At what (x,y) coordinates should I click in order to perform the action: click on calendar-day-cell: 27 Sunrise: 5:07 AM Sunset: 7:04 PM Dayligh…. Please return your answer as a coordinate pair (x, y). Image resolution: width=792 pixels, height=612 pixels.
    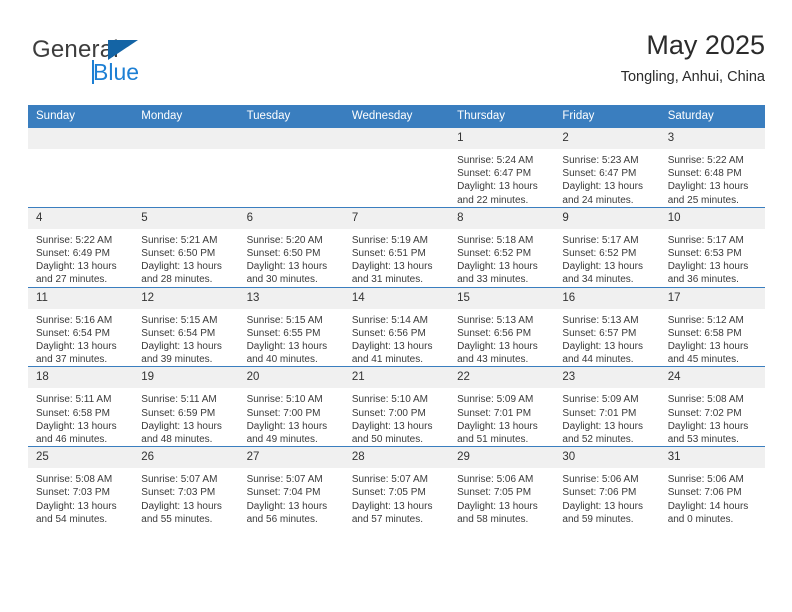
    Looking at the image, I should click on (291, 486).